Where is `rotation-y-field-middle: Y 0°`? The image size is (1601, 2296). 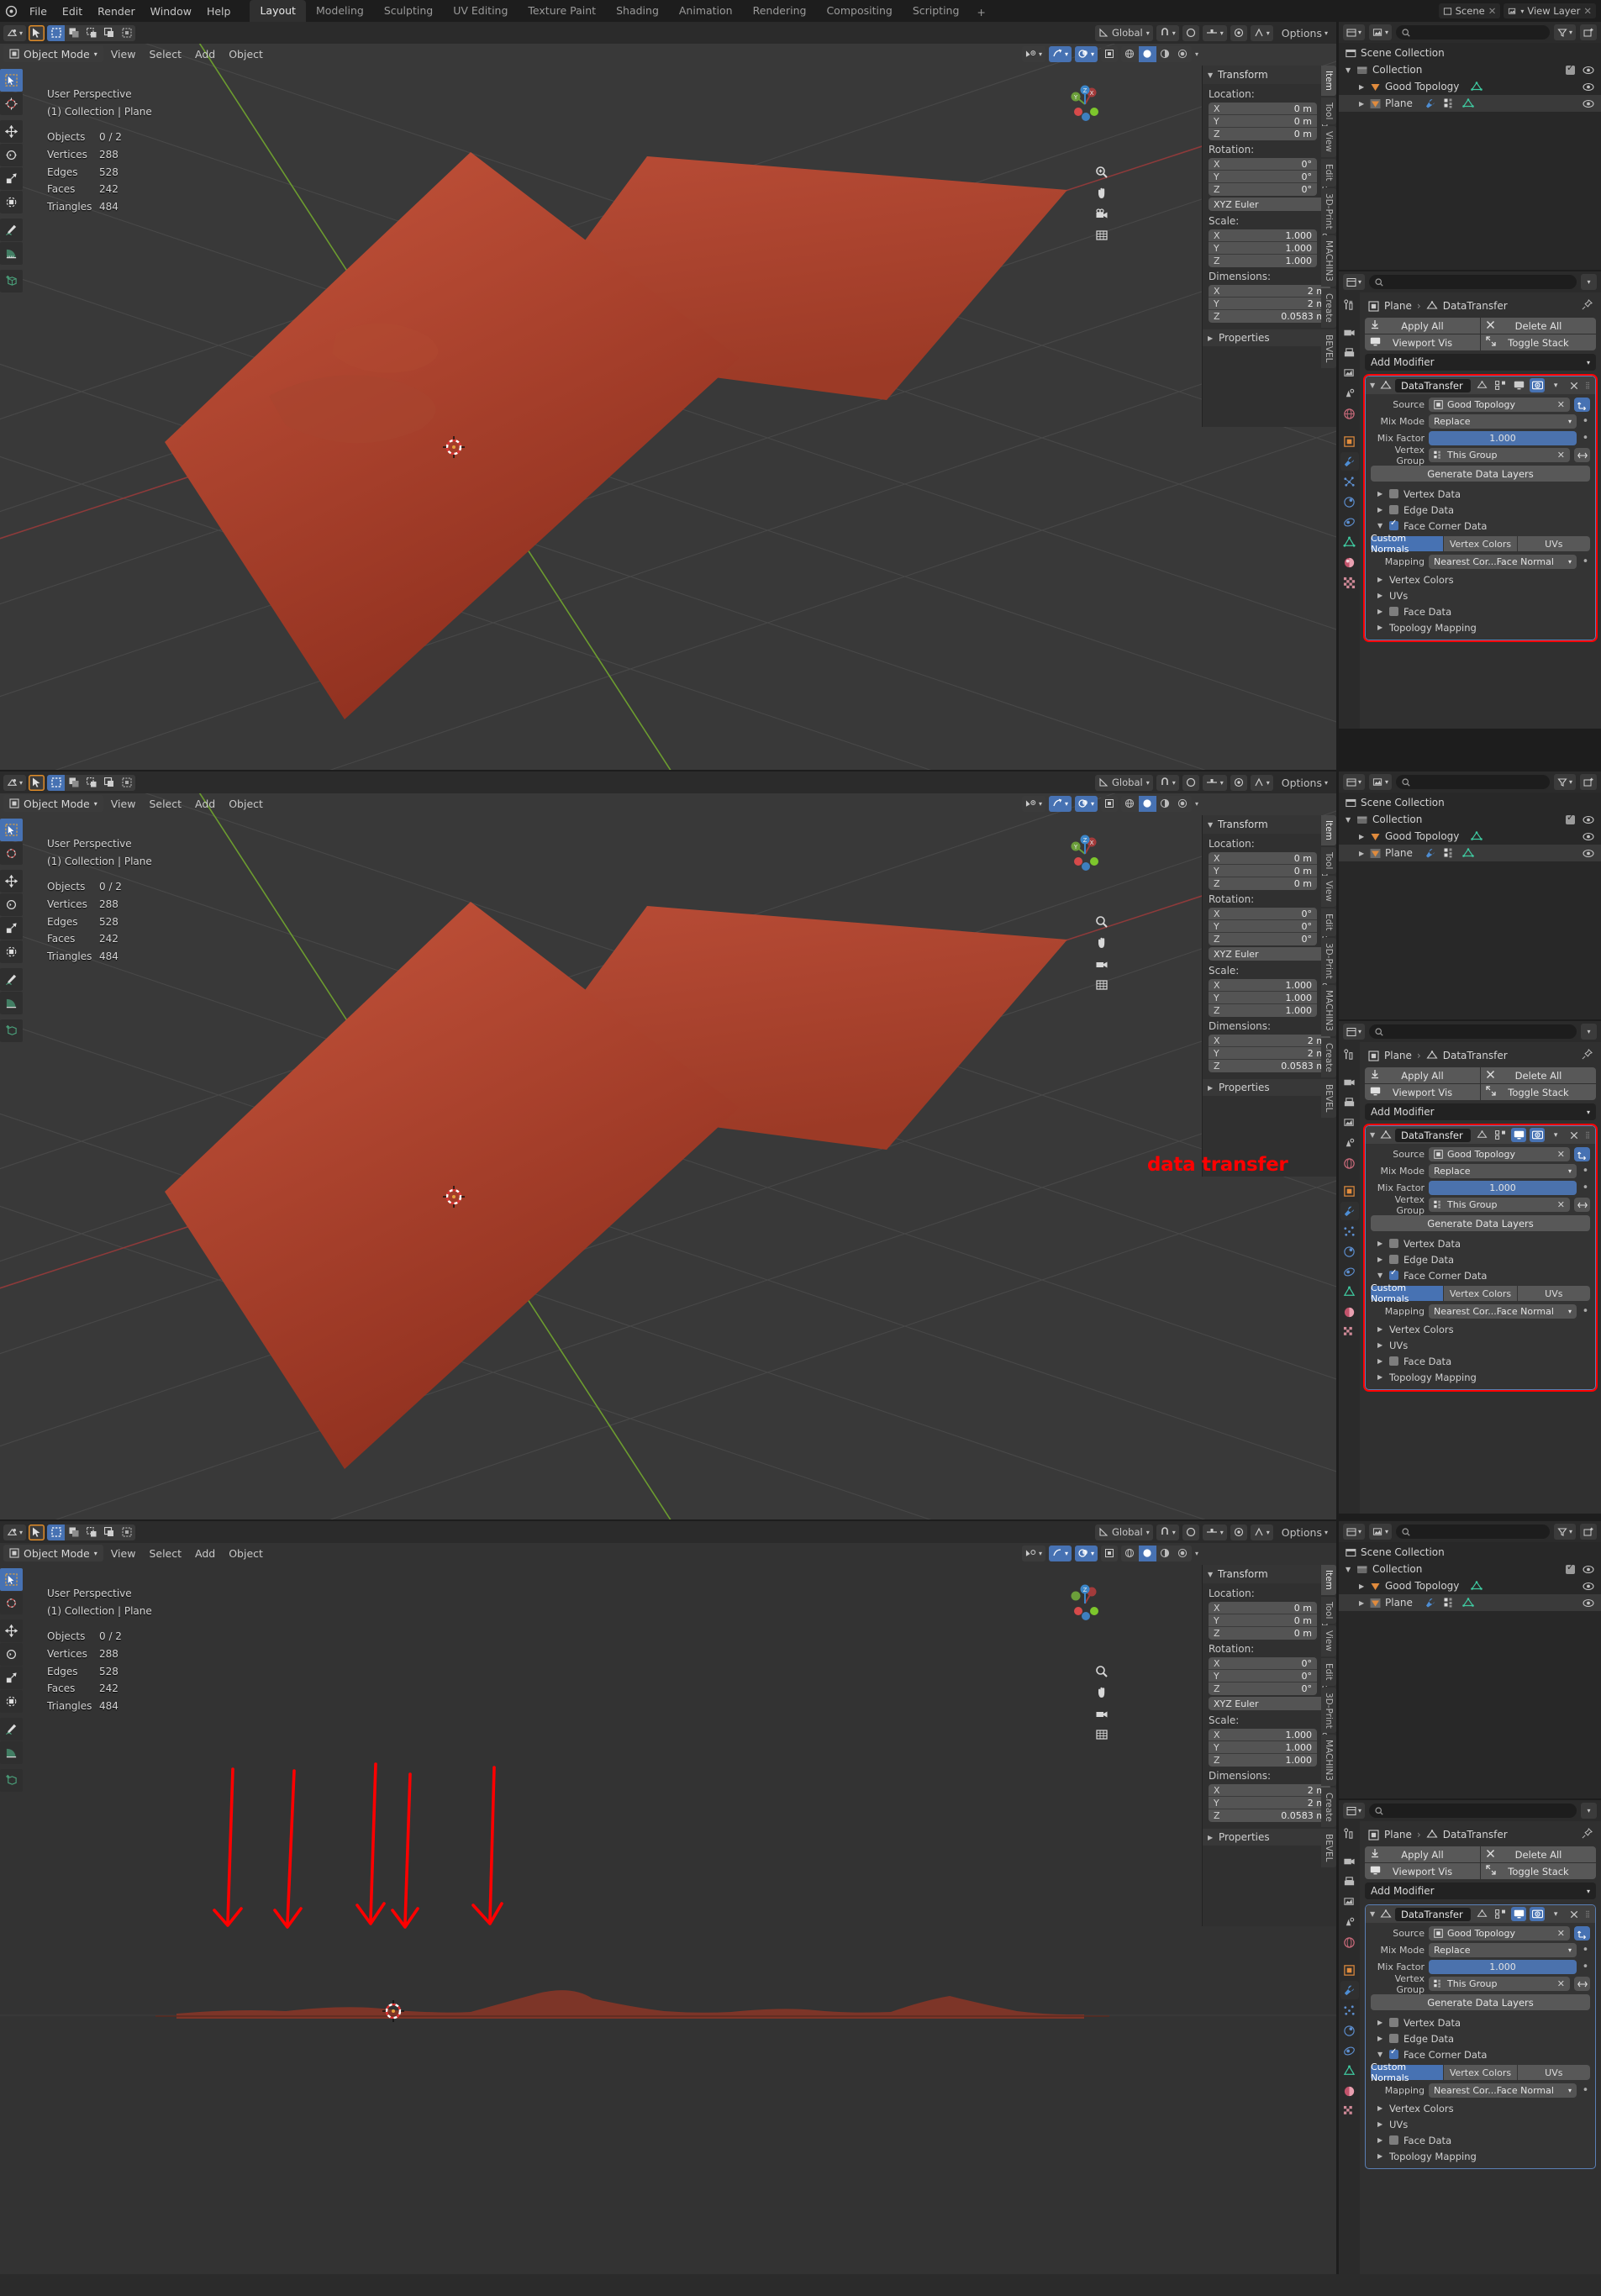 rotation-y-field-middle: Y 0° is located at coordinates (1263, 926).